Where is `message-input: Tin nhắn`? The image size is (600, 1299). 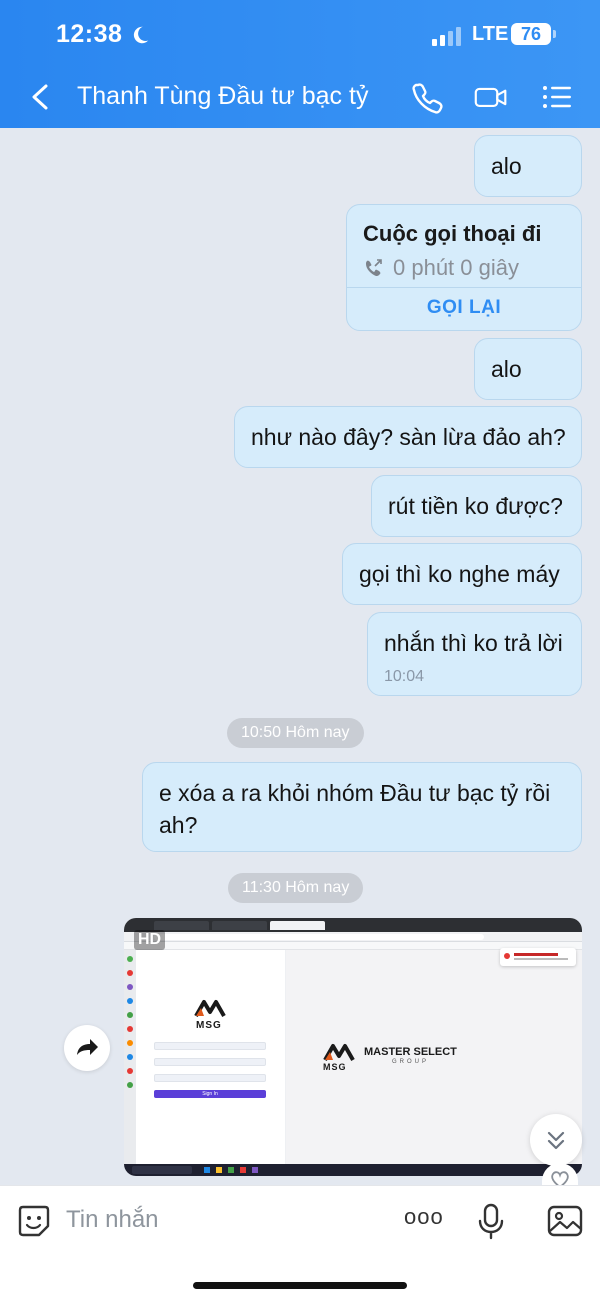 message-input: Tin nhắn is located at coordinates (112, 1220).